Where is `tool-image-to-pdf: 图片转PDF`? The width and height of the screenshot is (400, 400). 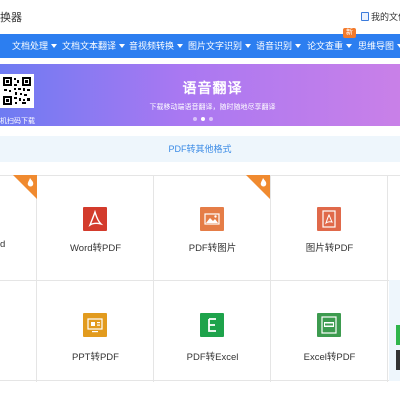
tool-image-to-pdf: 图片转PDF is located at coordinates (329, 227).